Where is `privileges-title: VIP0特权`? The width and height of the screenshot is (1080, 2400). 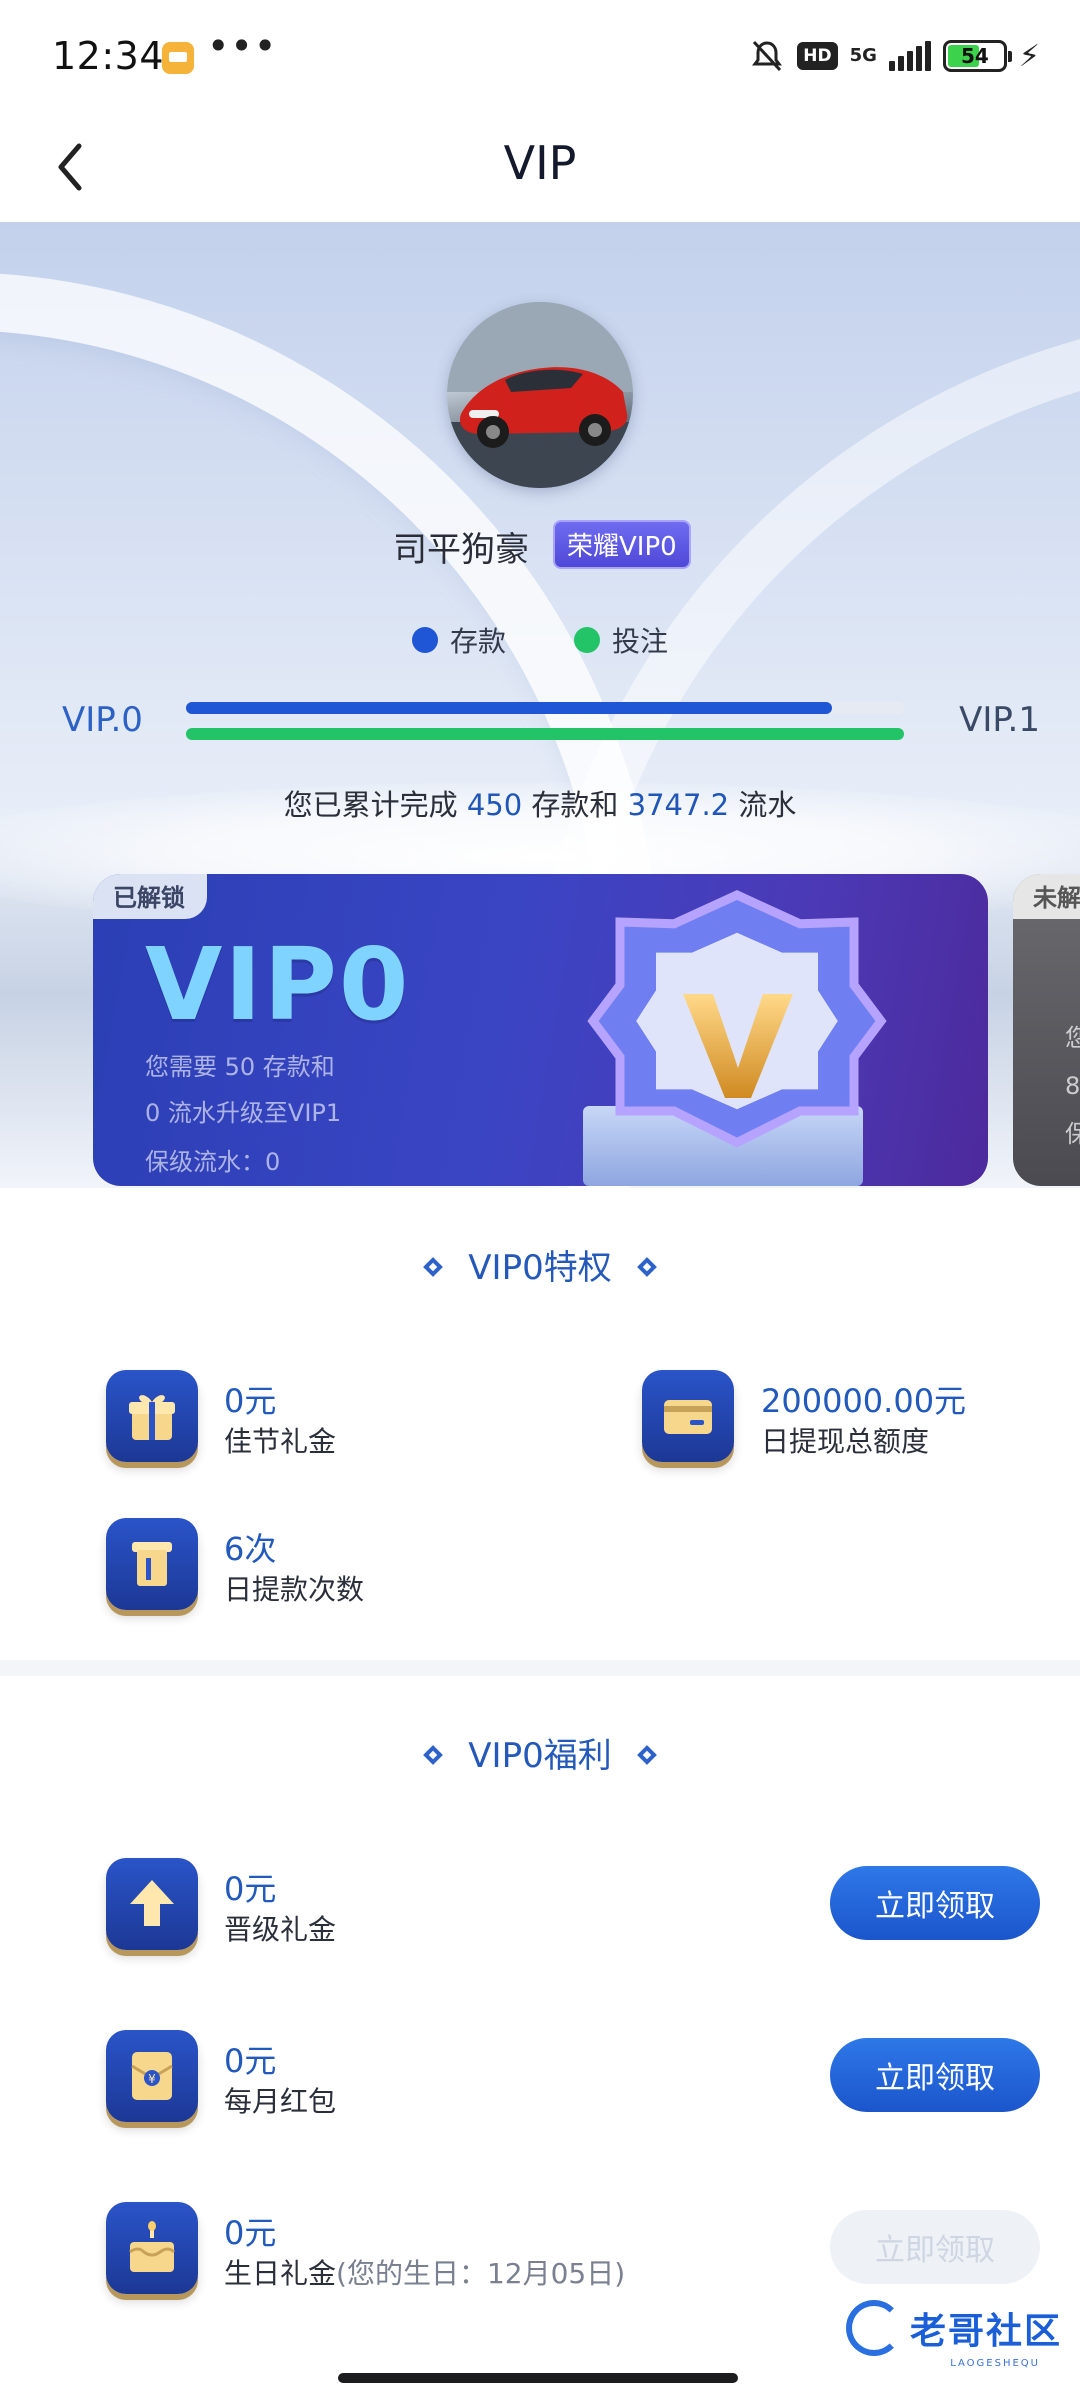 privileges-title: VIP0特权 is located at coordinates (540, 1264).